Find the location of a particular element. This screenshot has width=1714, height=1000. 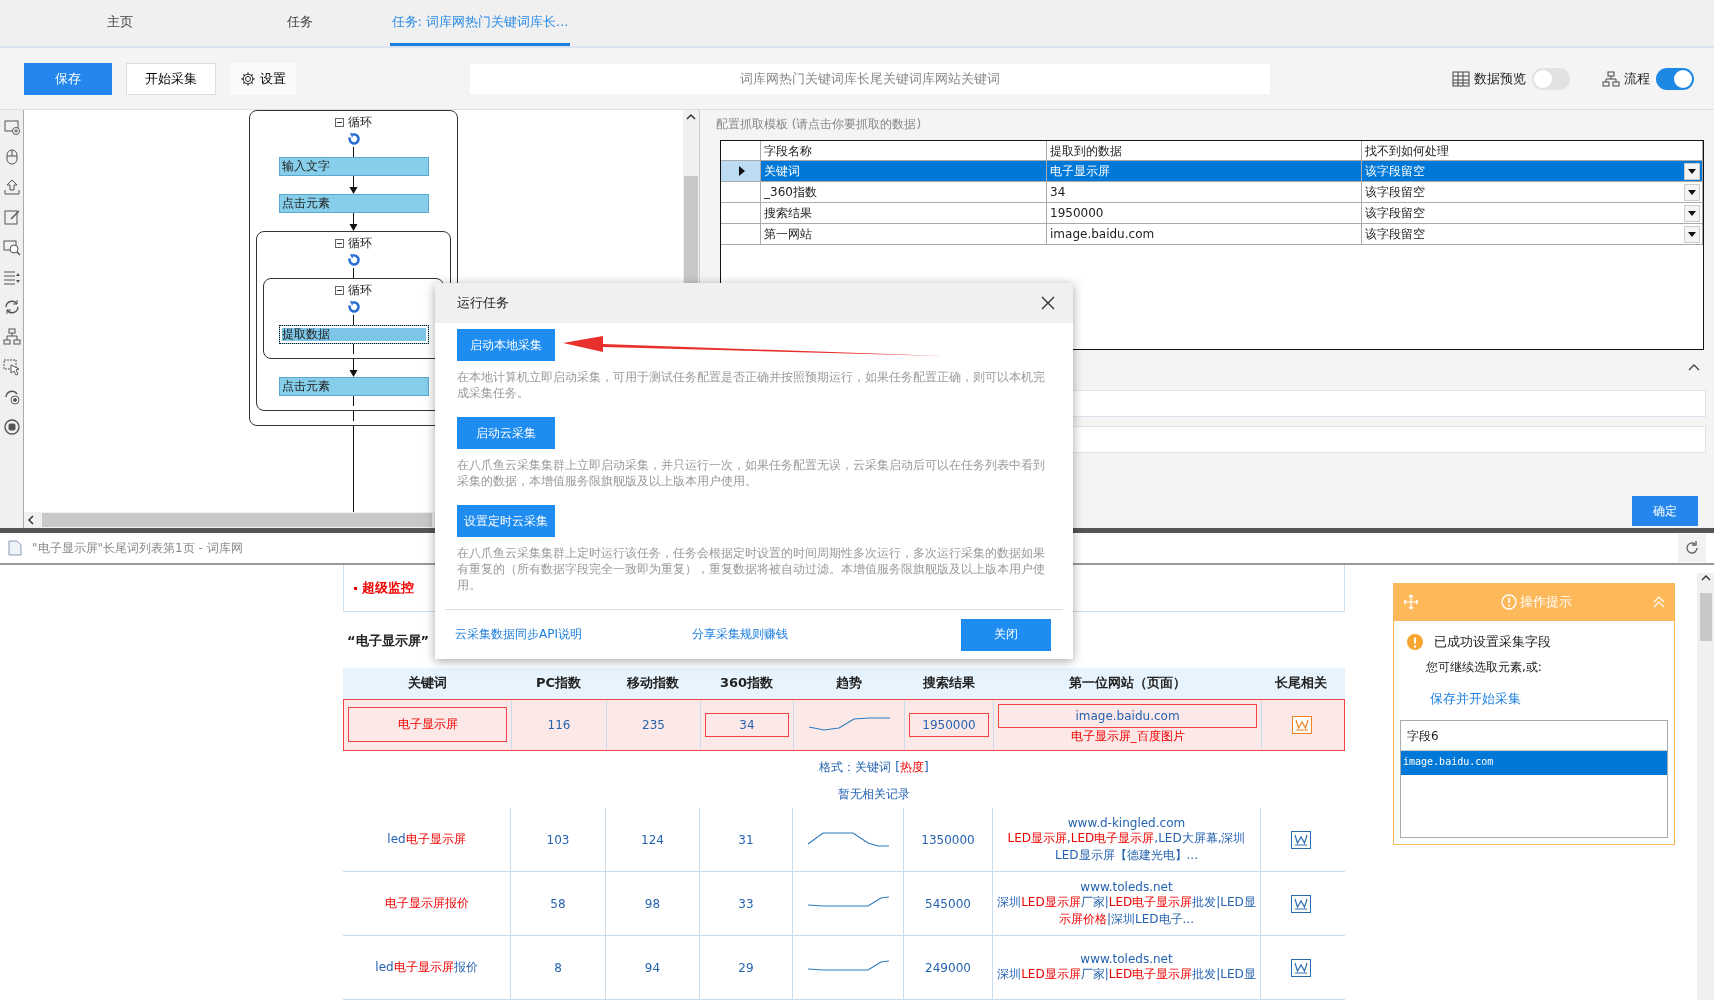

hierarchy-icon is located at coordinates (11, 337).